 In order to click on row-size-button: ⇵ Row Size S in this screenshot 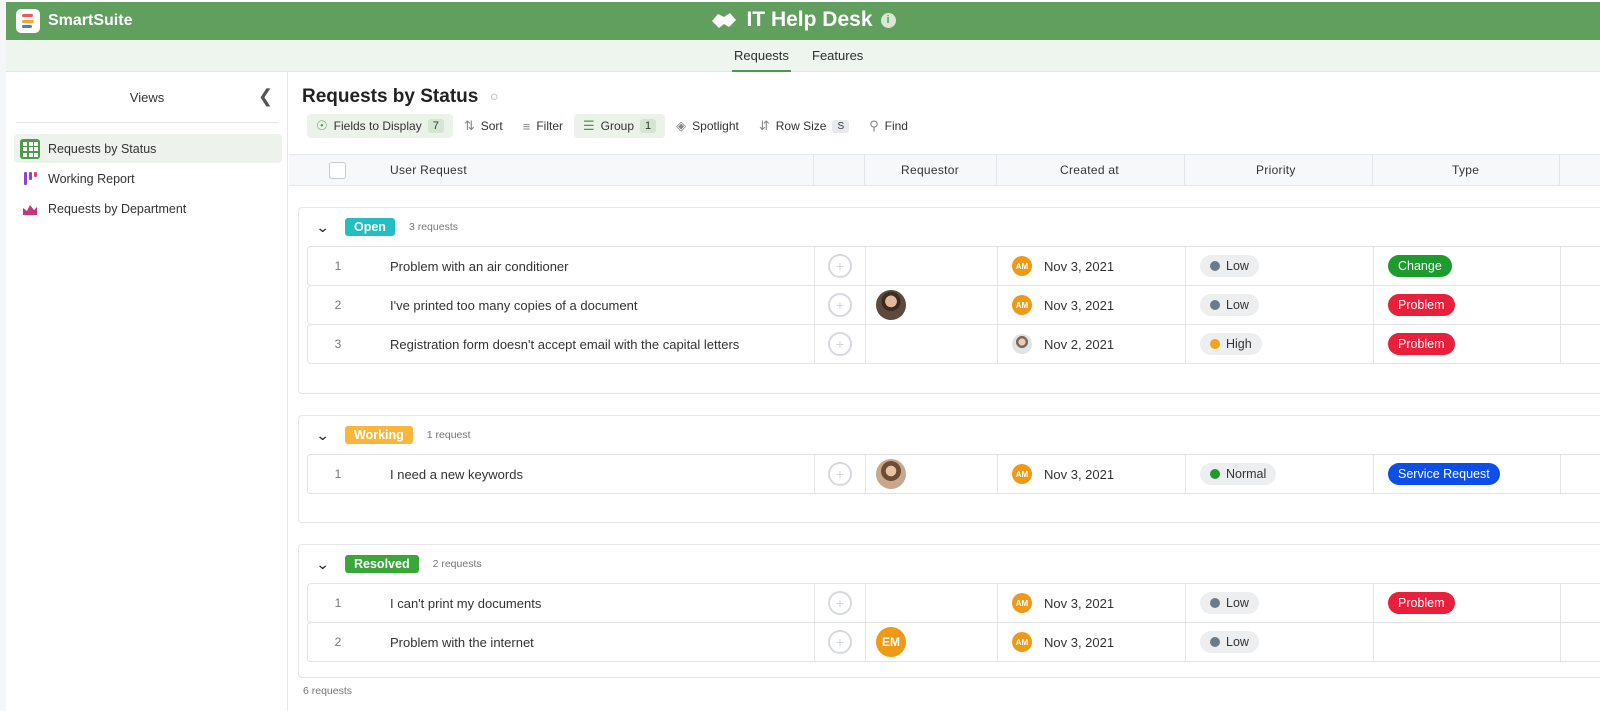, I will do `click(804, 126)`.